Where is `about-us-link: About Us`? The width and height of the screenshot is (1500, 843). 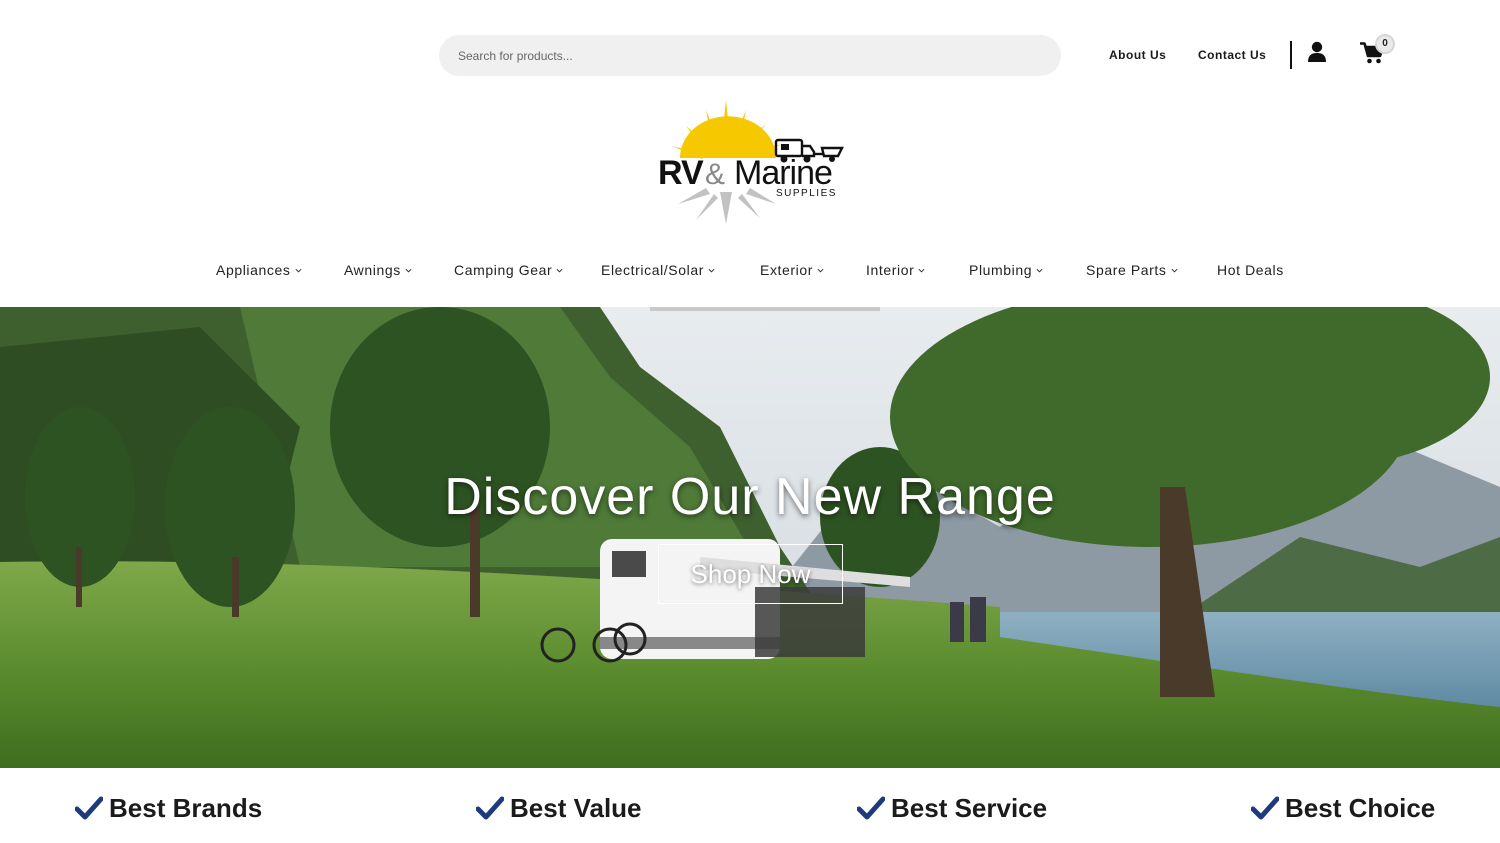
about-us-link: About Us is located at coordinates (1137, 55).